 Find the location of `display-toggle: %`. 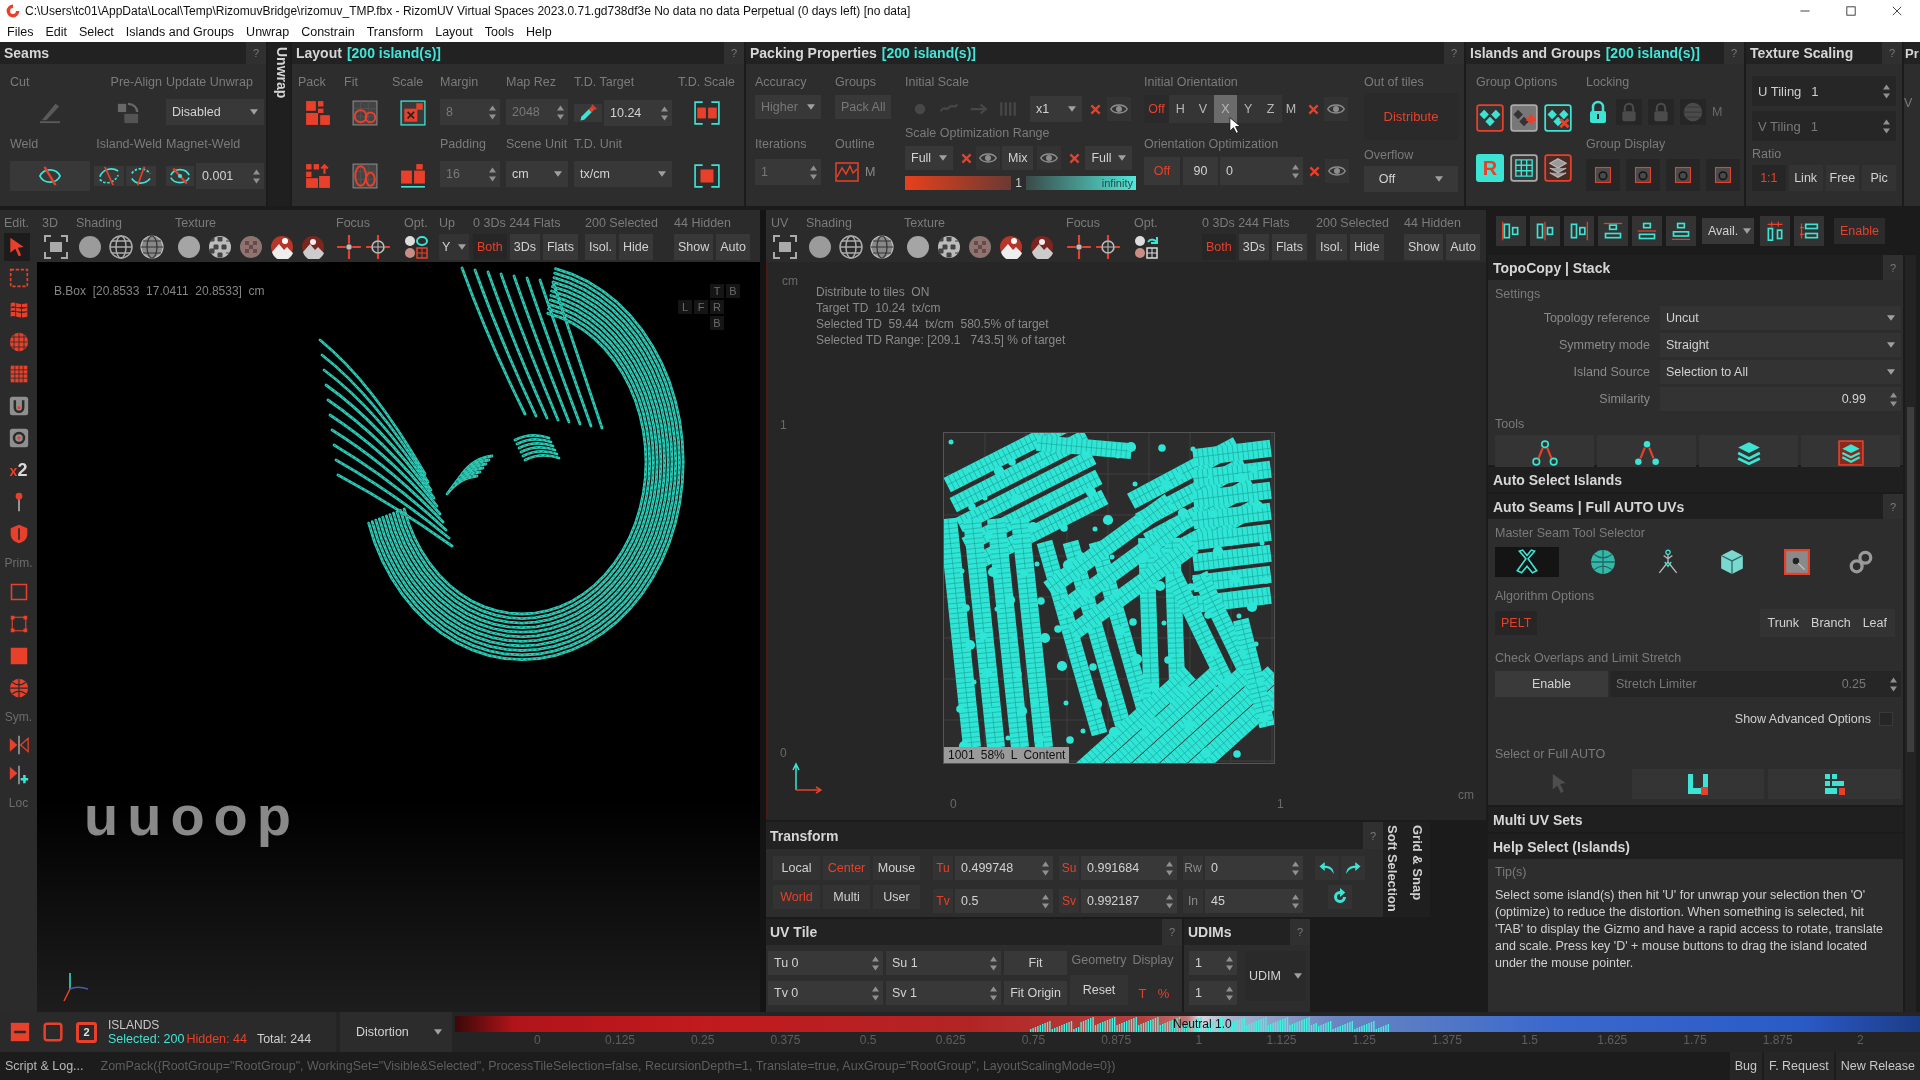

display-toggle: % is located at coordinates (1163, 993).